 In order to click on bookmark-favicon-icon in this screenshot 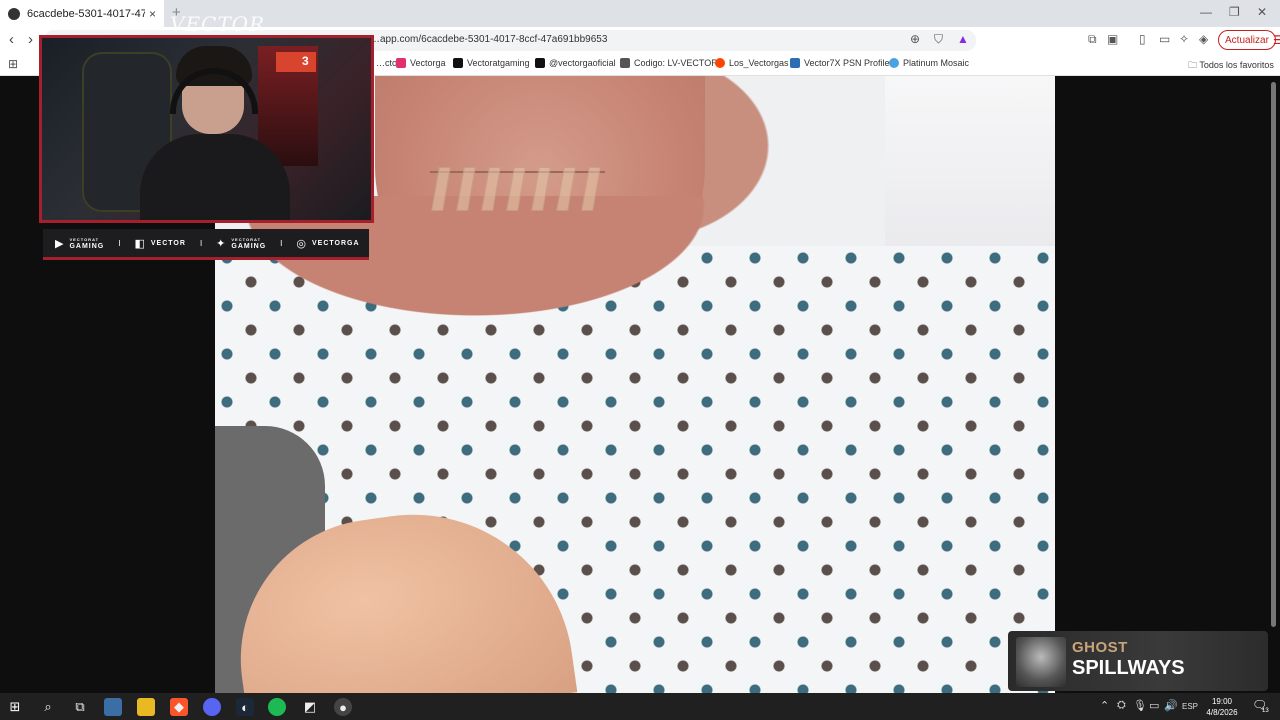, I will do `click(625, 63)`.